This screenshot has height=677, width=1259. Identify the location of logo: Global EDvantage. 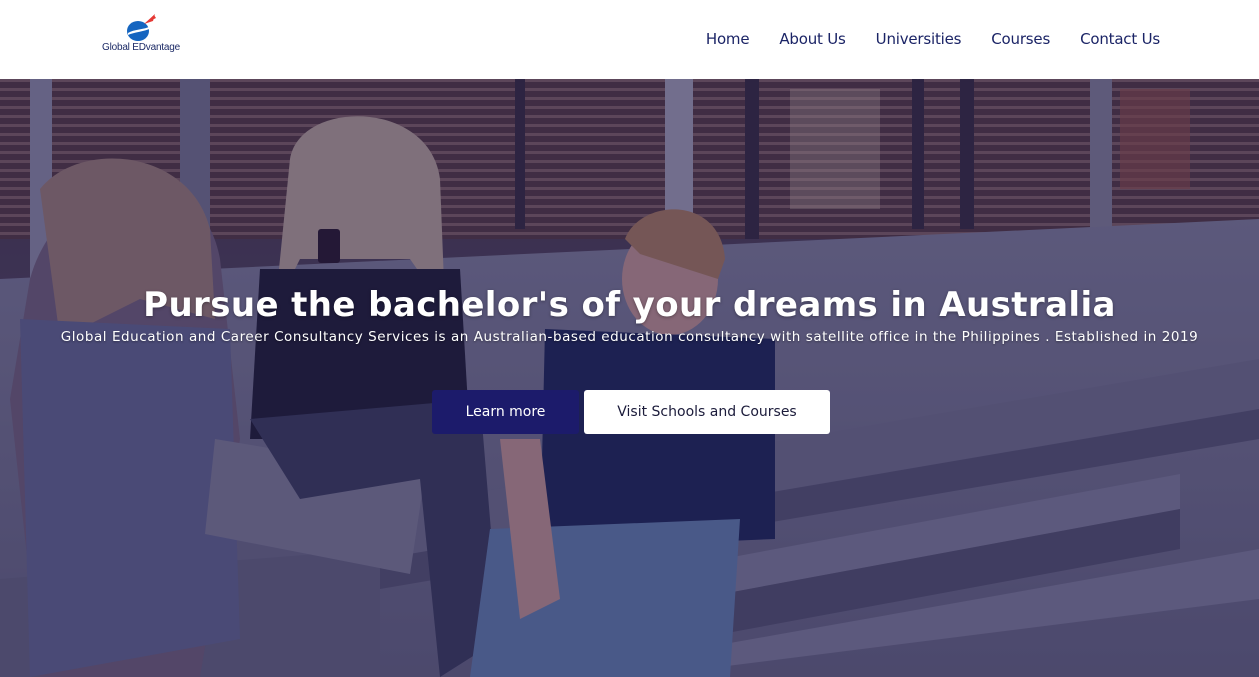
(142, 34).